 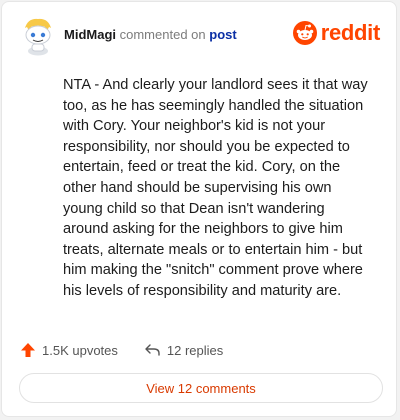 What do you see at coordinates (152, 350) in the screenshot?
I see `reply-arrow-icon` at bounding box center [152, 350].